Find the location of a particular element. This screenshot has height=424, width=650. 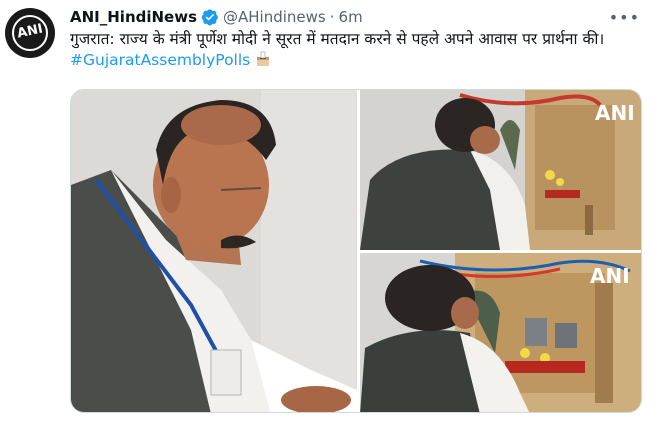

user-handle: @AHindinews is located at coordinates (274, 17).